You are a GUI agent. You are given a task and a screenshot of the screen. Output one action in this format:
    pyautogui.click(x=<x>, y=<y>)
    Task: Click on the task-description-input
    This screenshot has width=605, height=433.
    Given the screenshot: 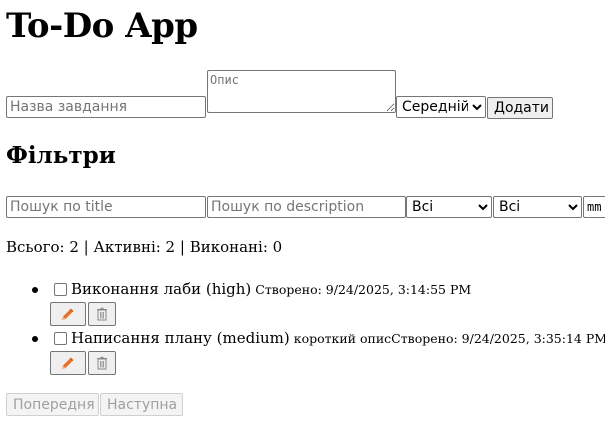 What is the action you would take?
    pyautogui.click(x=301, y=91)
    